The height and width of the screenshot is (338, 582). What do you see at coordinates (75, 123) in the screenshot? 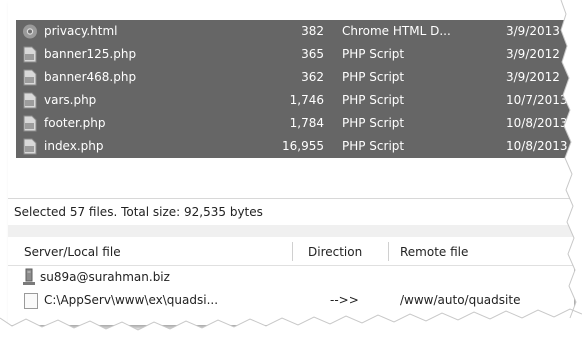
I see `file-name: footer.php` at bounding box center [75, 123].